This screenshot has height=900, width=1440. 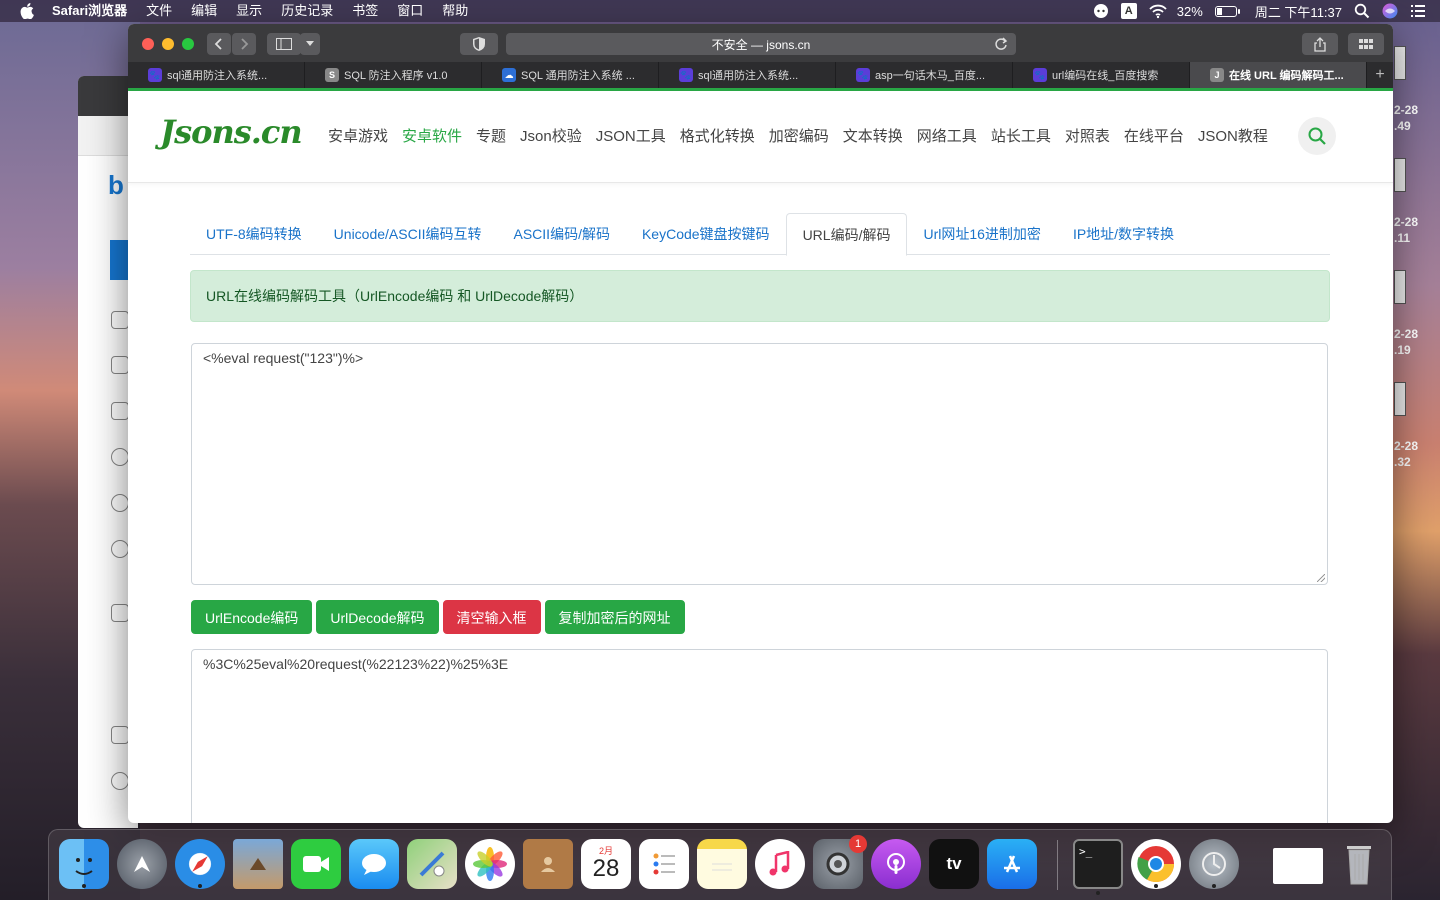 I want to click on site-nav-link: 在线平台, so click(x=1154, y=137).